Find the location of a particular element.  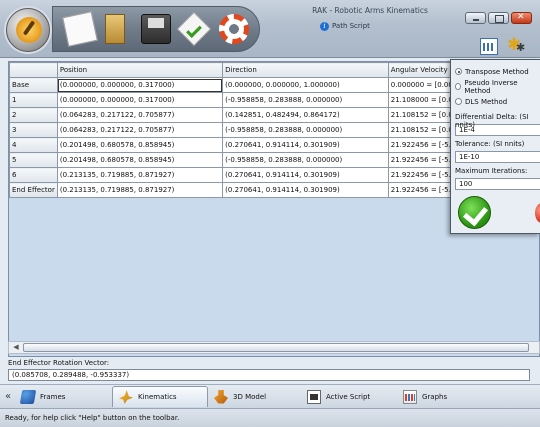

minimize-icon is located at coordinates (475, 18).